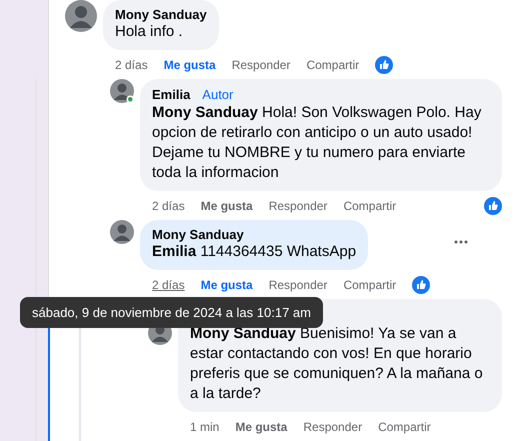  Describe the element at coordinates (149, 32) in the screenshot. I see `comment-text: Hola info .` at that location.